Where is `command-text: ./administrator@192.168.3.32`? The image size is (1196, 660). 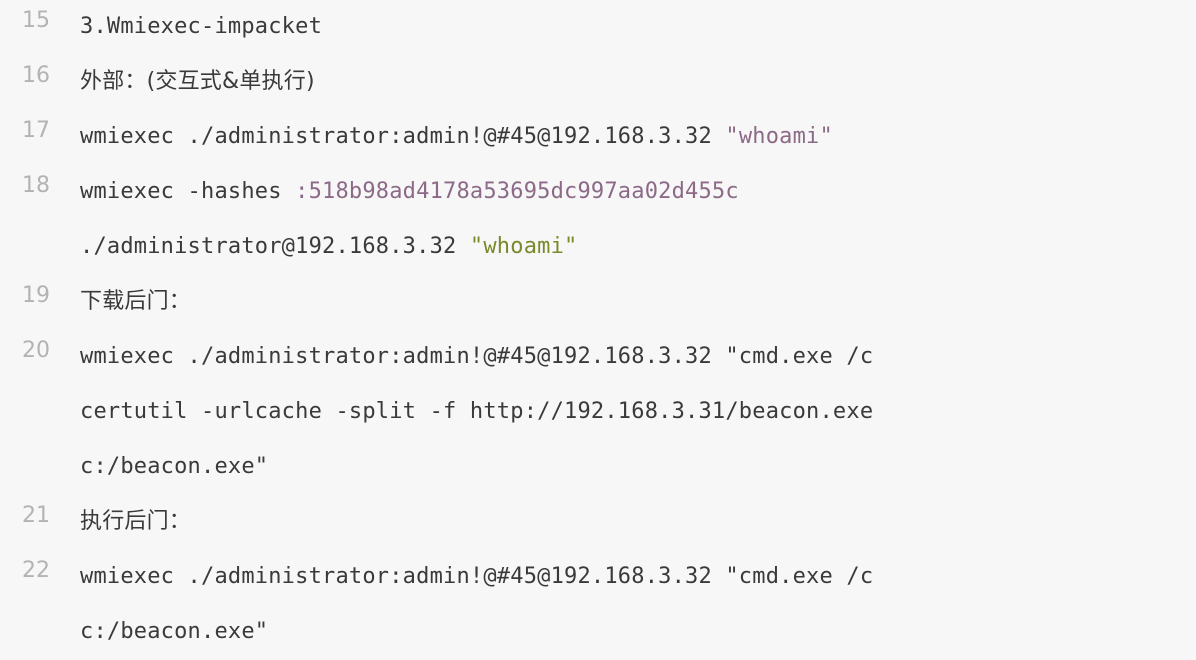 command-text: ./administrator@192.168.3.32 is located at coordinates (275, 246).